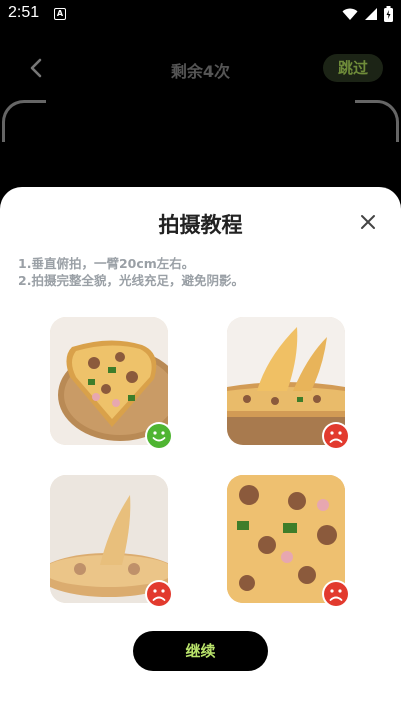  I want to click on continue-button: 继续, so click(200, 651).